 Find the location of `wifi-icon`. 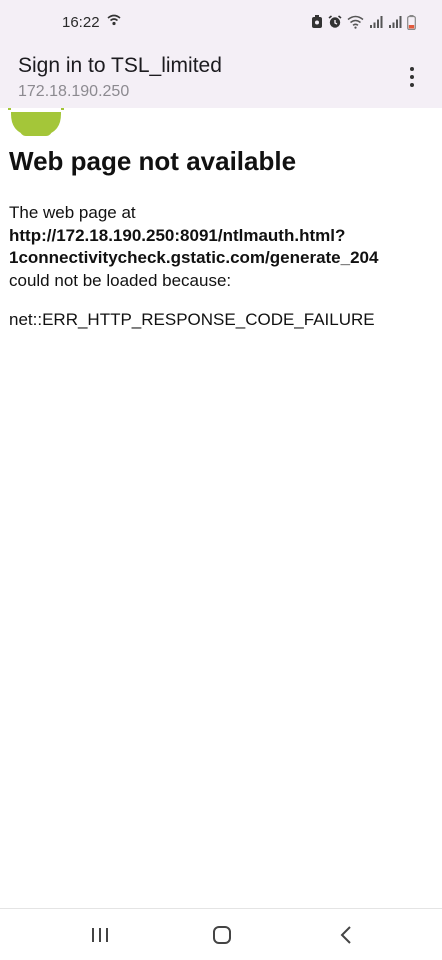

wifi-icon is located at coordinates (355, 22).